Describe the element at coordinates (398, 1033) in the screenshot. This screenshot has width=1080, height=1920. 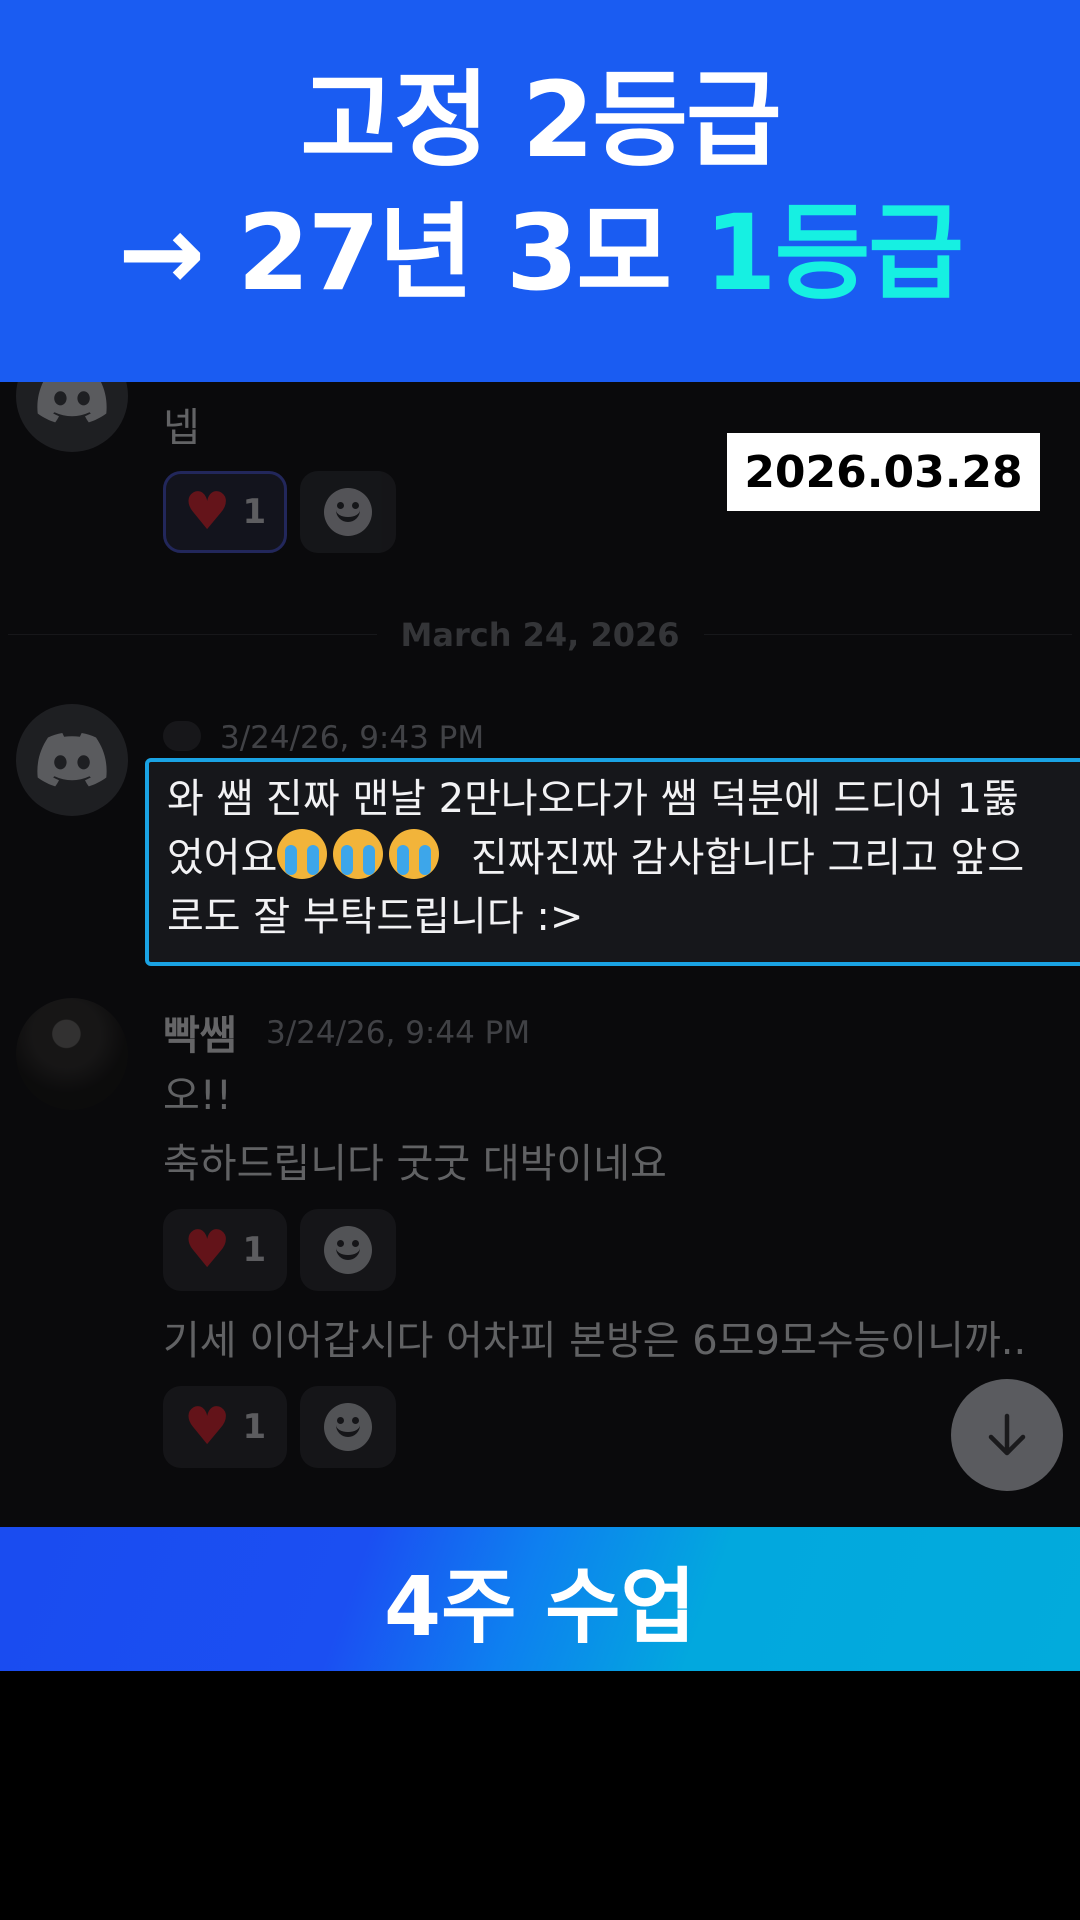
I see `message-timestamp: 3/24/26, 9:44 PM` at that location.